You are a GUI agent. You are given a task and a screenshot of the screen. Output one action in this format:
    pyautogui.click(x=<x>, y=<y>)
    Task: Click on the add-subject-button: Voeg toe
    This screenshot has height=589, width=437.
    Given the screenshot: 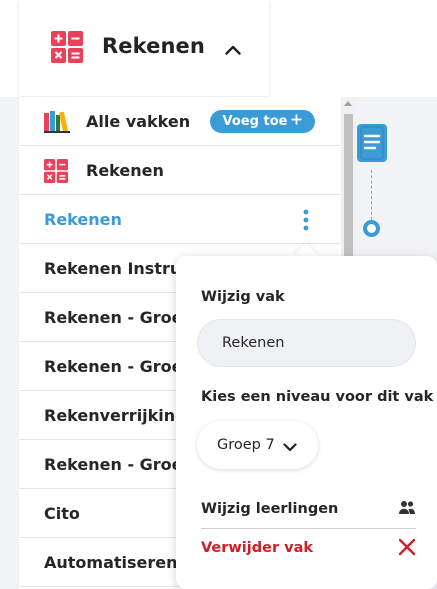 What is the action you would take?
    pyautogui.click(x=262, y=121)
    